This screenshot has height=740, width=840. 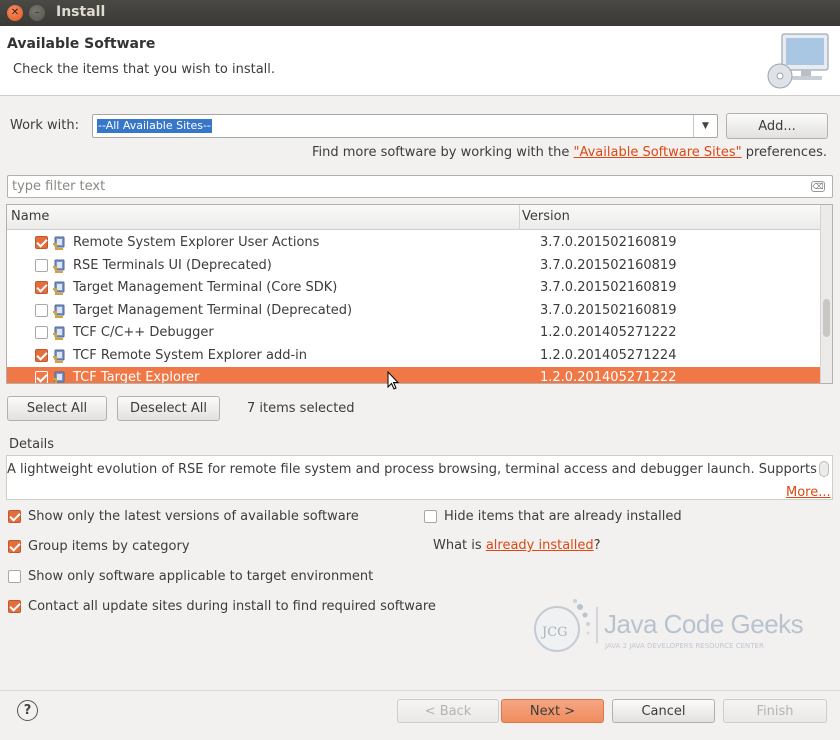 I want to click on row-name: RSE Terminals UI (Deprecated), so click(x=172, y=265).